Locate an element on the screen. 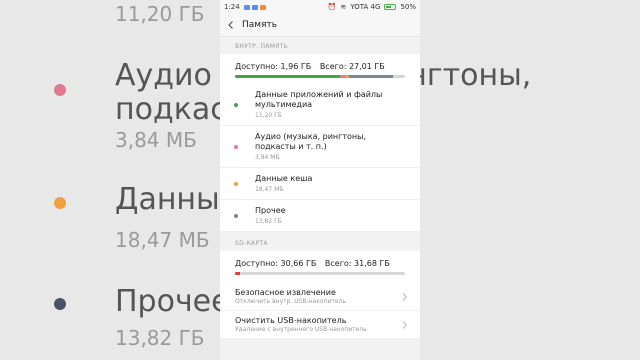 The height and width of the screenshot is (360, 640). usage-segment-apps is located at coordinates (288, 76).